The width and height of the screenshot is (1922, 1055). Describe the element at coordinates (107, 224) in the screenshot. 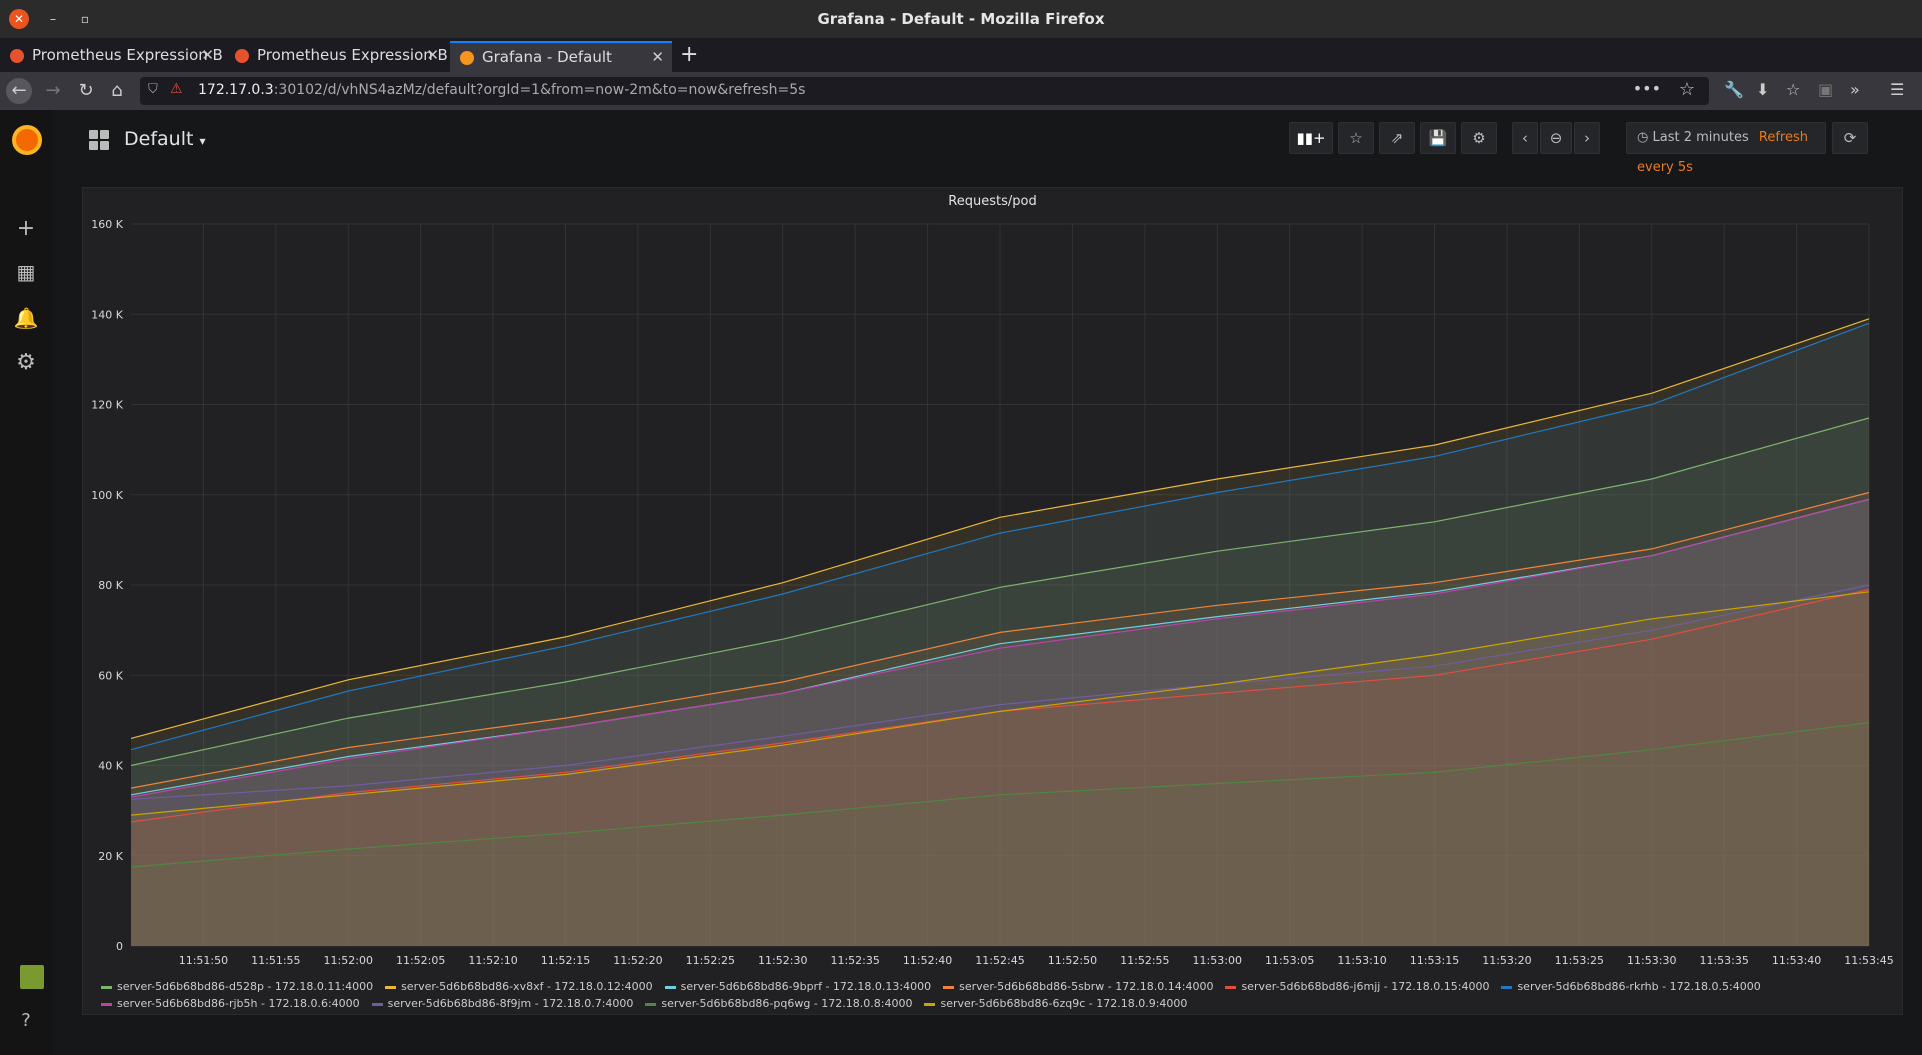

I see `y-tick-label: 160 K` at that location.